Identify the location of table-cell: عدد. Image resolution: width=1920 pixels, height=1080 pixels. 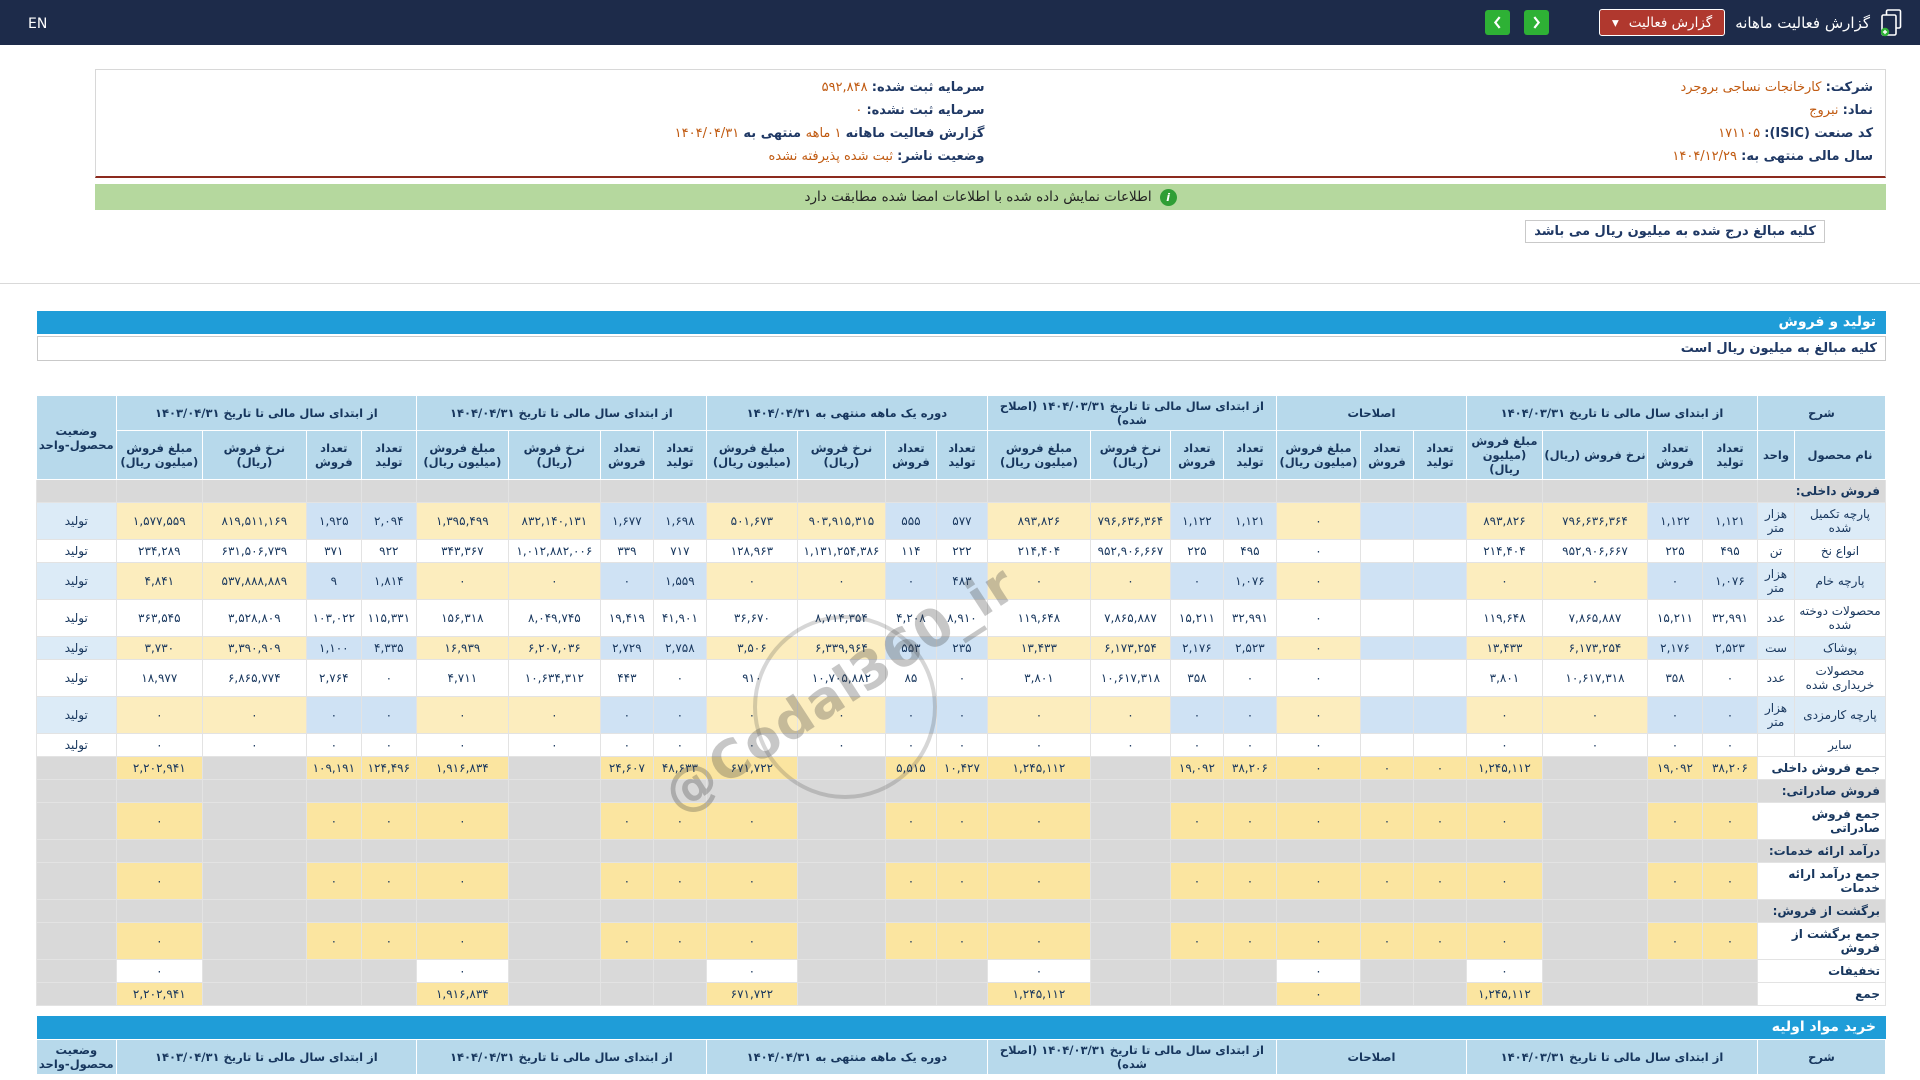
(1776, 618).